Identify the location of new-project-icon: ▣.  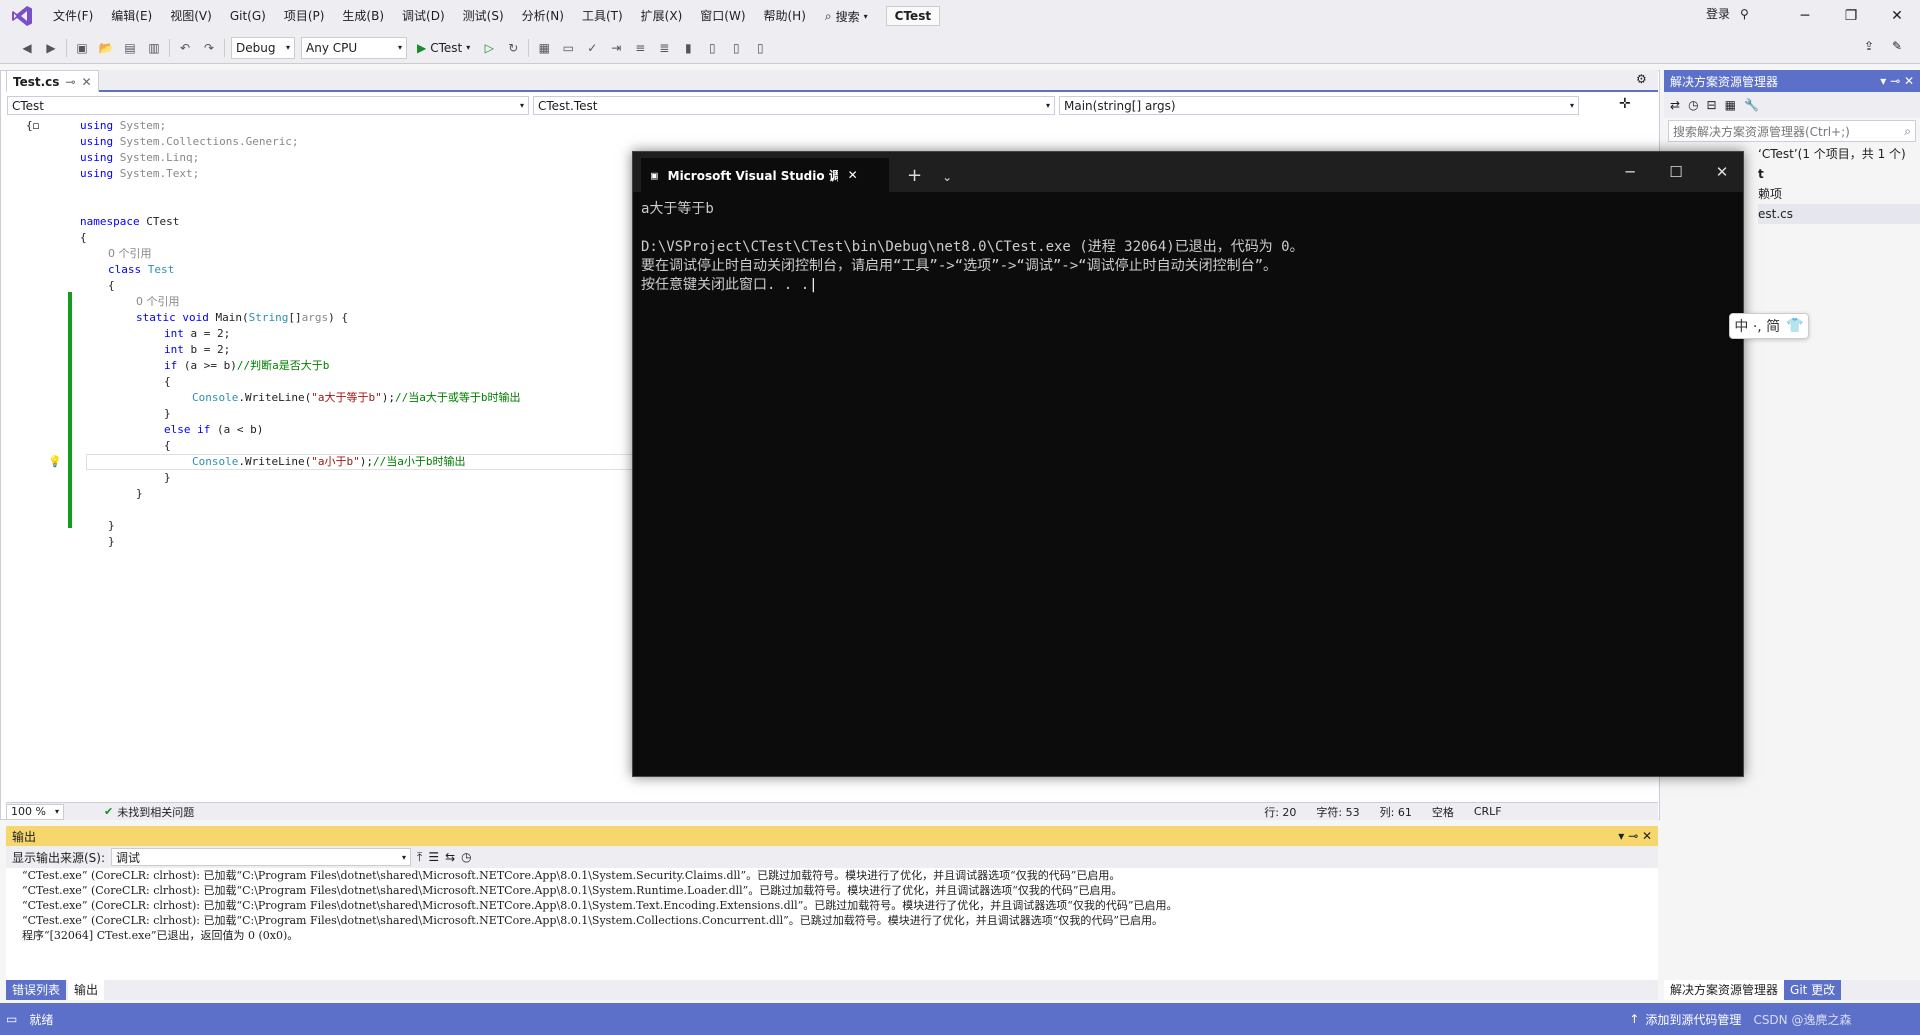
(82, 48).